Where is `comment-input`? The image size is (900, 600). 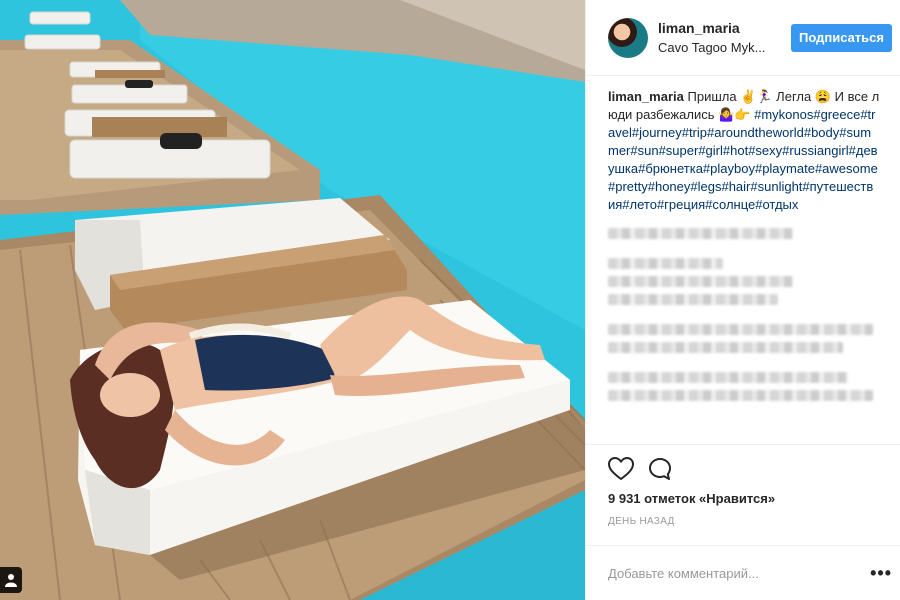
comment-input is located at coordinates (739, 573).